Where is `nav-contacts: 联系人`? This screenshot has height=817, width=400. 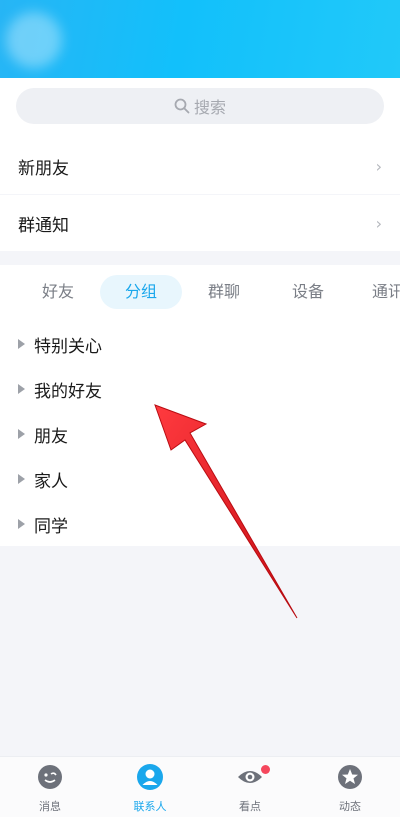
nav-contacts: 联系人 is located at coordinates (150, 788).